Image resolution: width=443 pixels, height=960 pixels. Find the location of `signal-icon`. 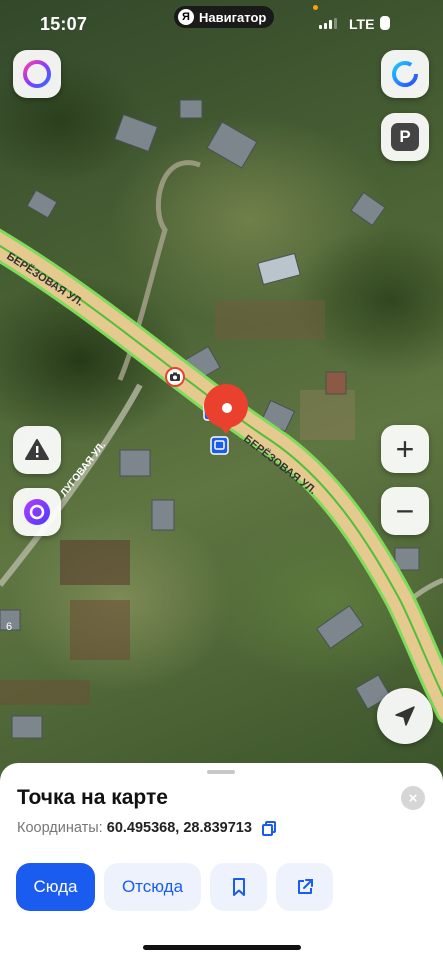

signal-icon is located at coordinates (328, 23).